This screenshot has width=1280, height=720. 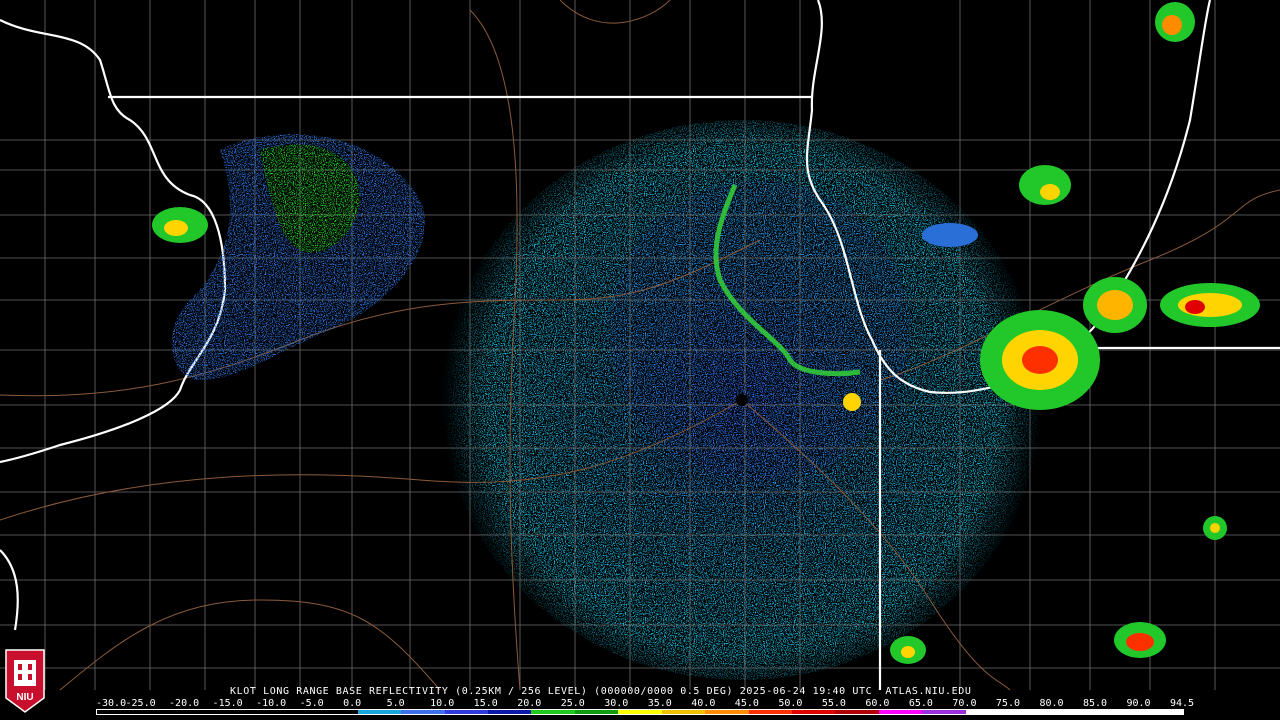 What do you see at coordinates (485, 703) in the screenshot?
I see `scale-label: 15.0` at bounding box center [485, 703].